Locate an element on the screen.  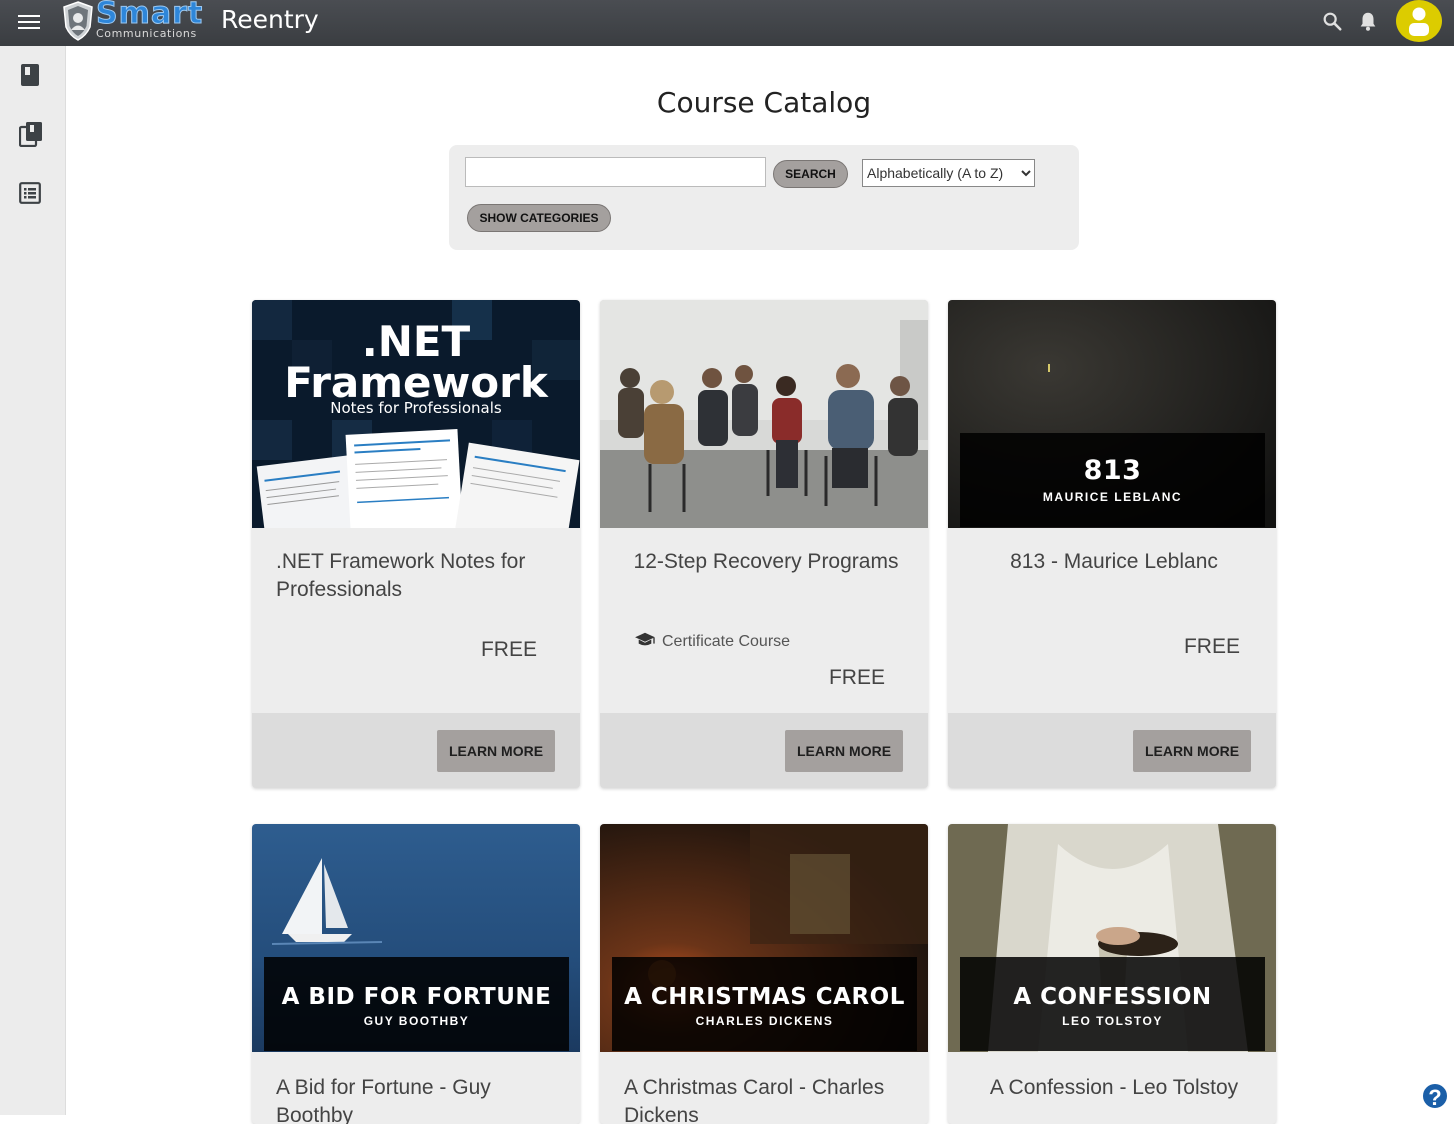
course-title: A Confession - Leo Tolstoy is located at coordinates (1114, 1088).